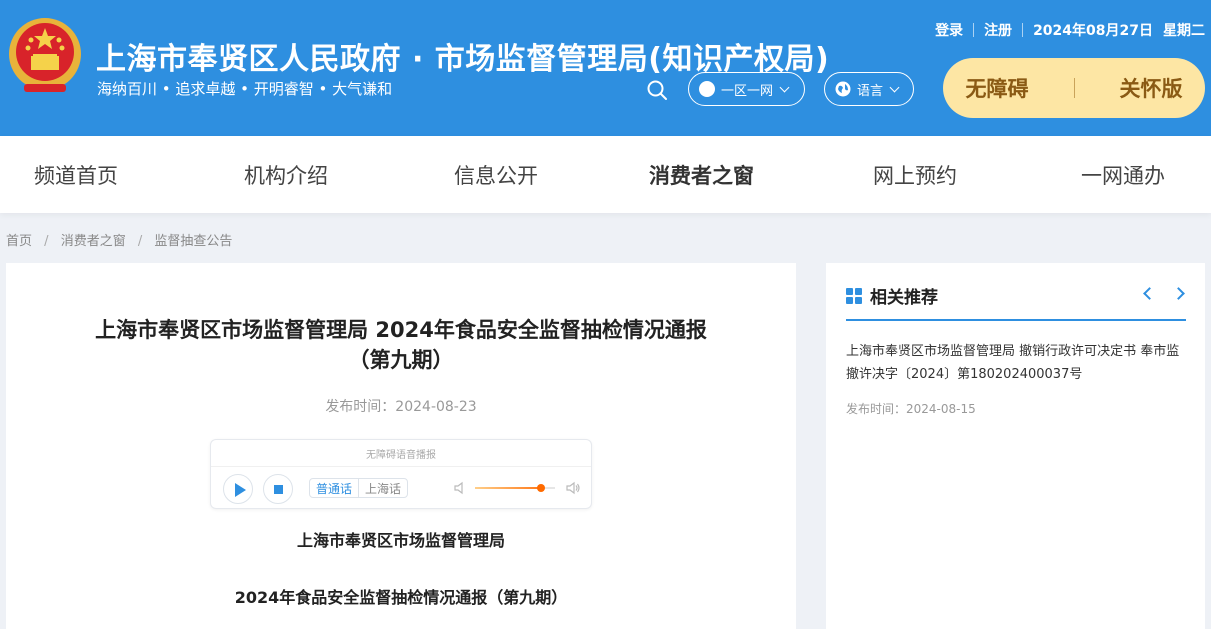  I want to click on play-icon, so click(238, 489).